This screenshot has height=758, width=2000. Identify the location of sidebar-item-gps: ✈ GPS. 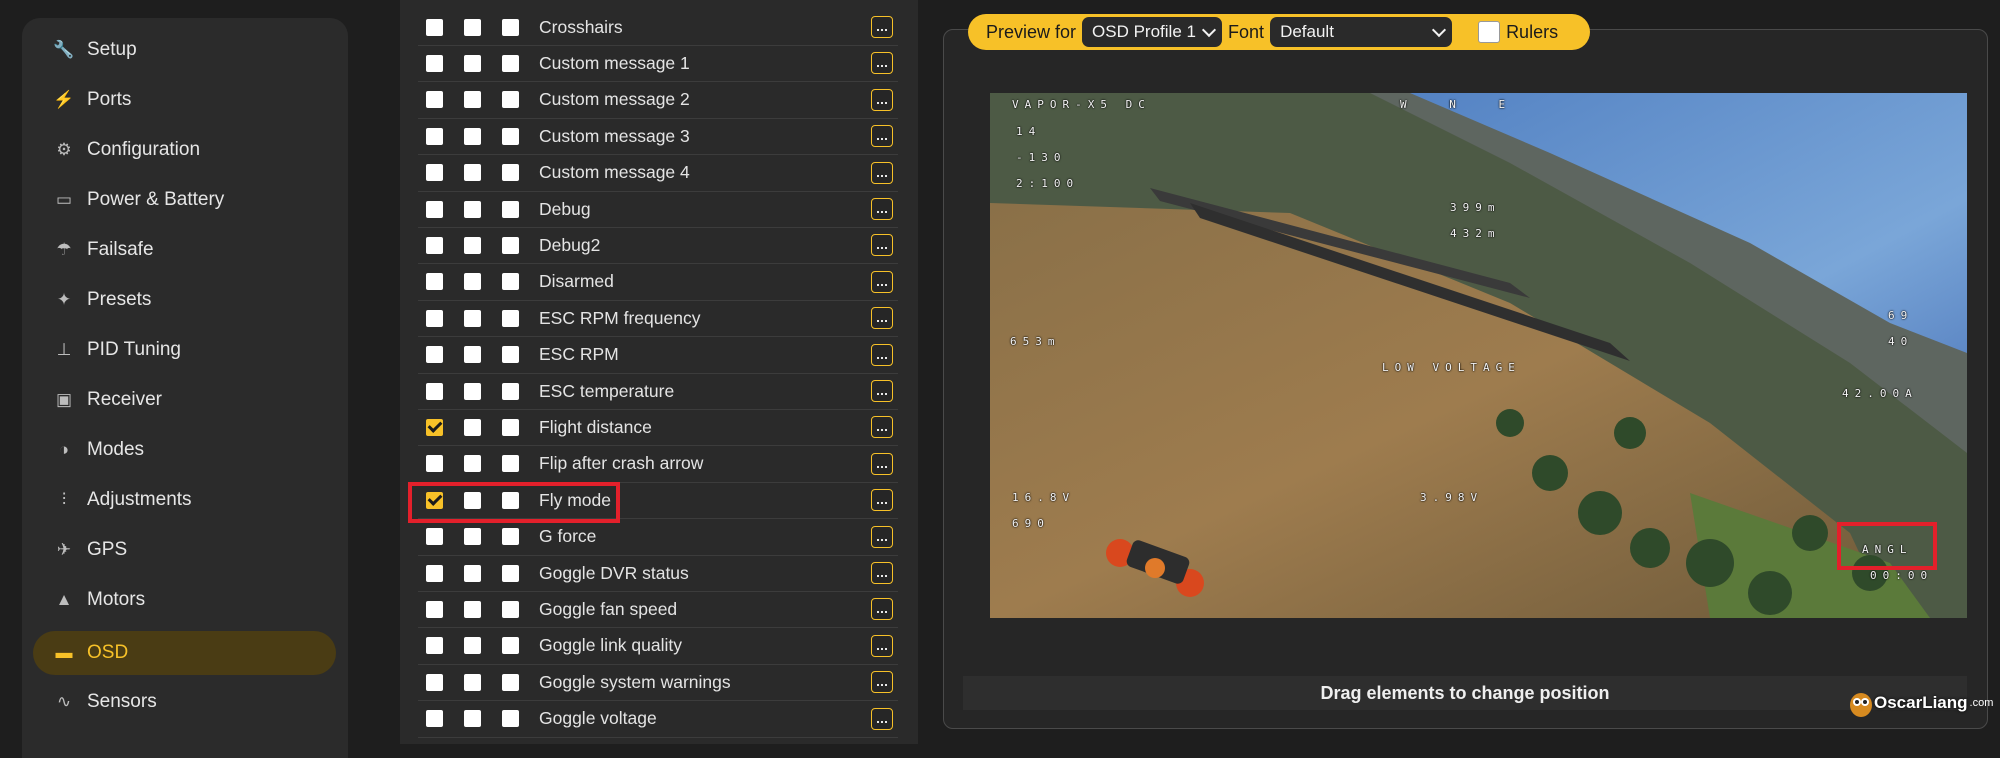
(183, 550).